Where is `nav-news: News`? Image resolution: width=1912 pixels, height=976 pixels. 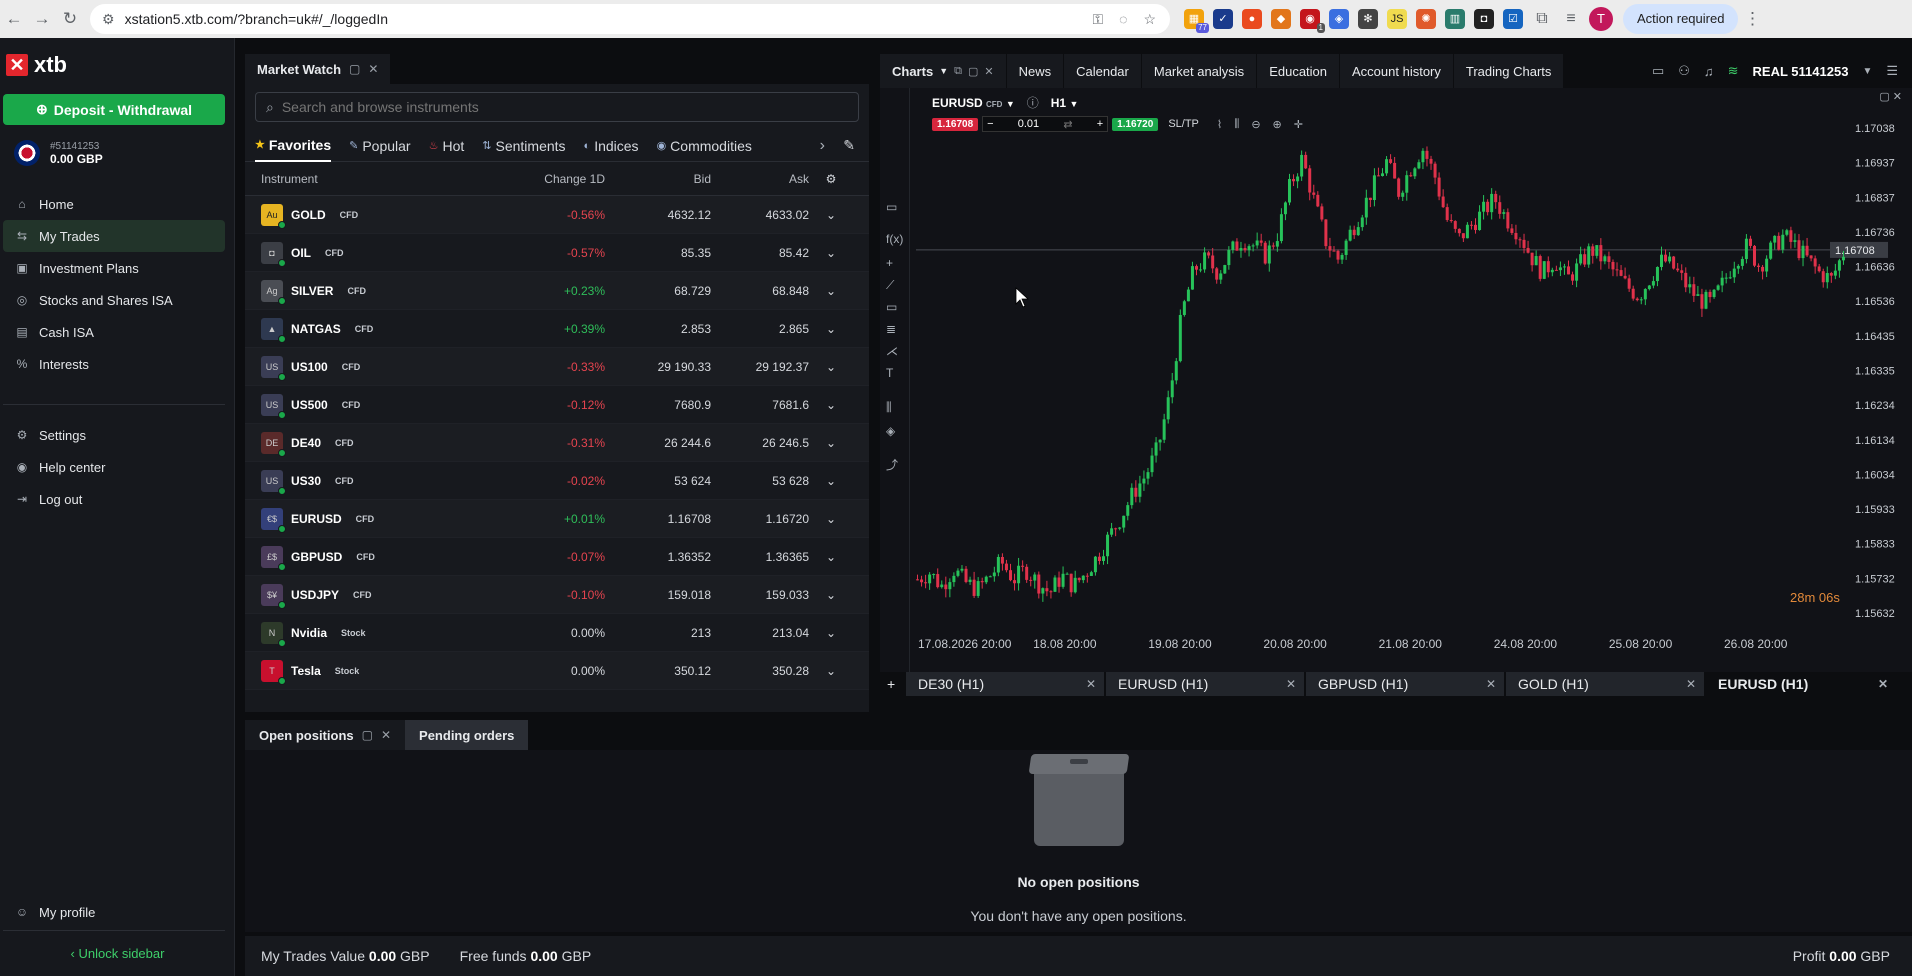 nav-news: News is located at coordinates (1035, 71).